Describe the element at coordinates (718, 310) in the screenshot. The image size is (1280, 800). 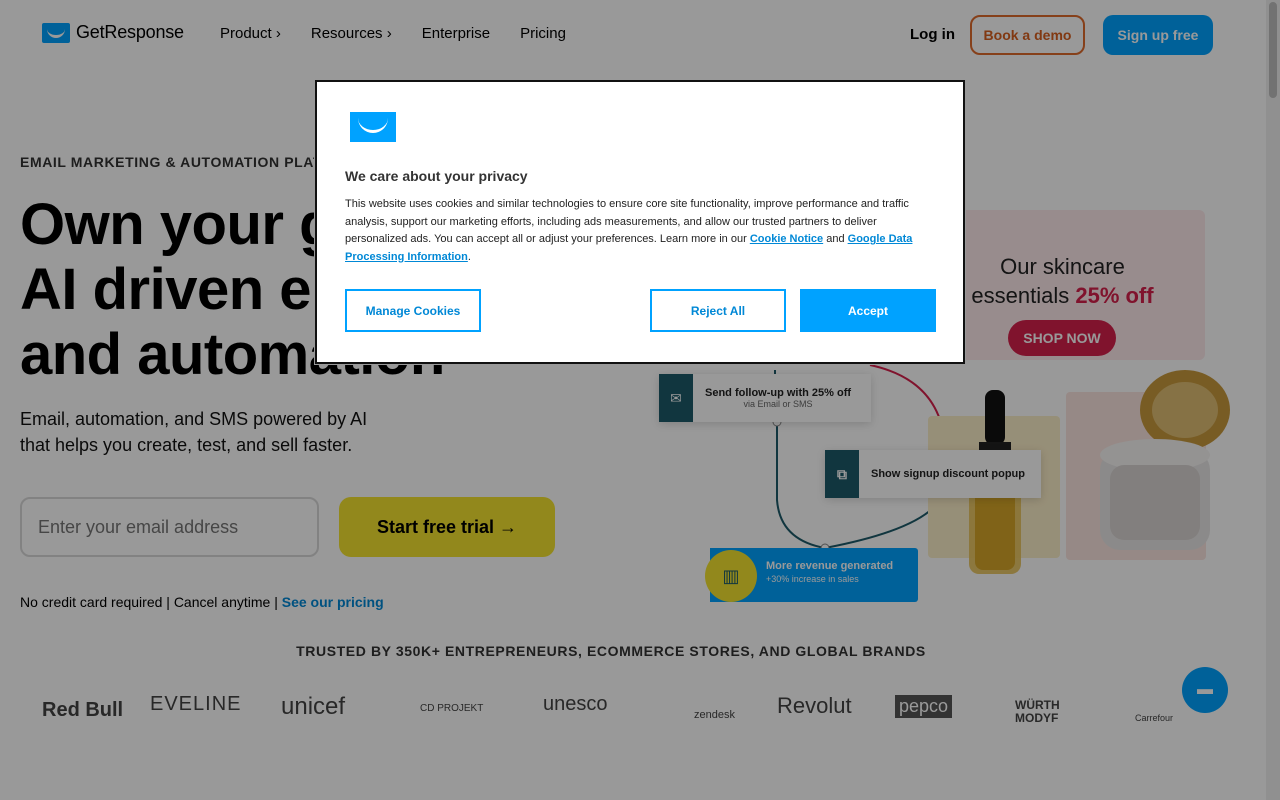
I see `reject-all-button: Reject All` at that location.